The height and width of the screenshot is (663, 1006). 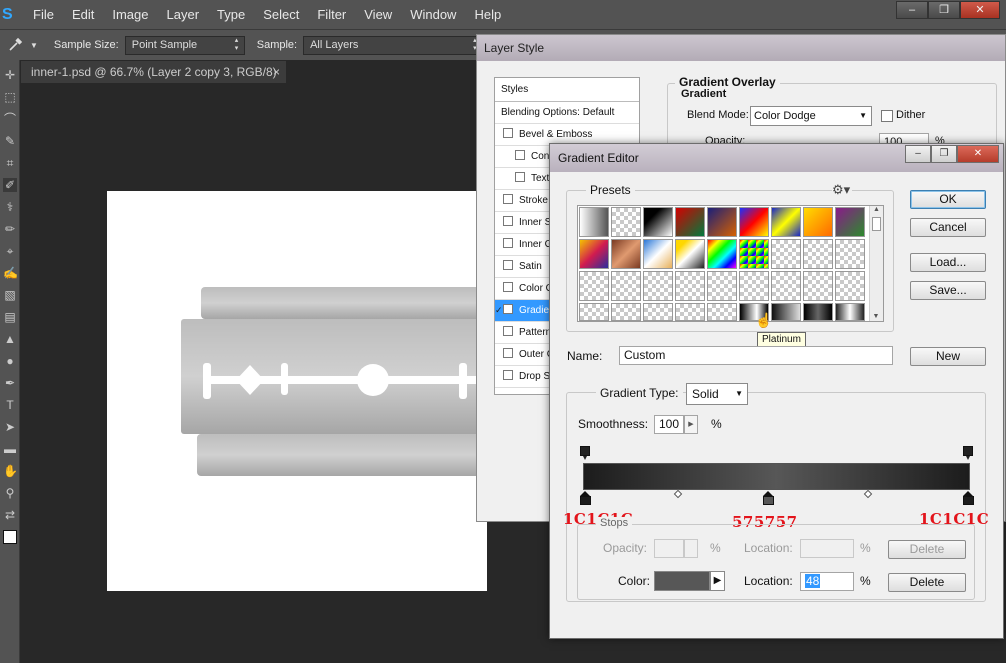 I want to click on tool-preset-arrow-icon: ▼, so click(x=34, y=45).